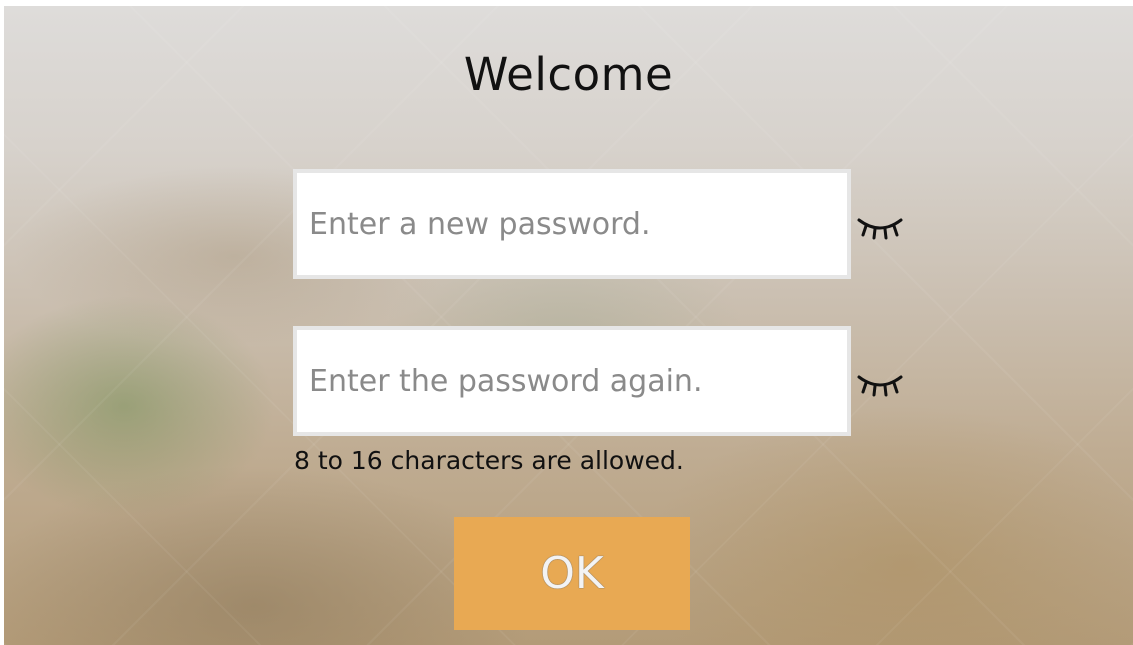 The image size is (1133, 645). What do you see at coordinates (572, 573) in the screenshot?
I see `ok-button: OK` at bounding box center [572, 573].